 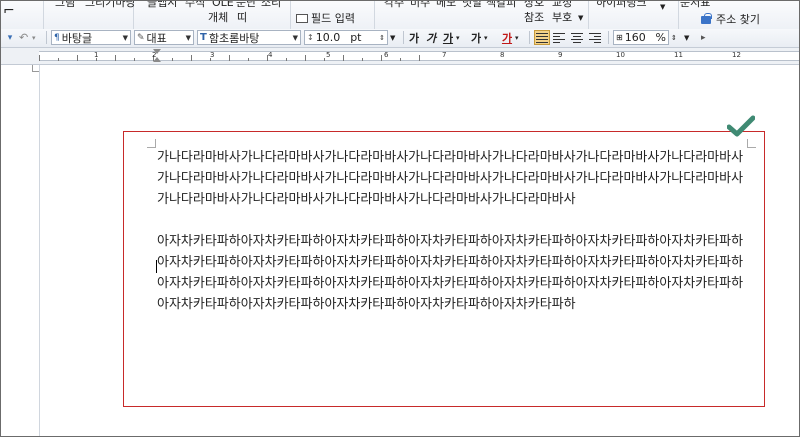 I want to click on ribbon-group-mail: 문서표 주소 찾기, so click(x=738, y=15).